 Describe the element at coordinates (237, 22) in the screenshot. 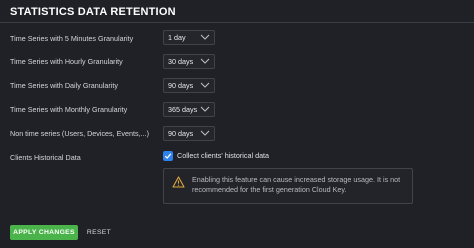

I see `section-divider` at that location.